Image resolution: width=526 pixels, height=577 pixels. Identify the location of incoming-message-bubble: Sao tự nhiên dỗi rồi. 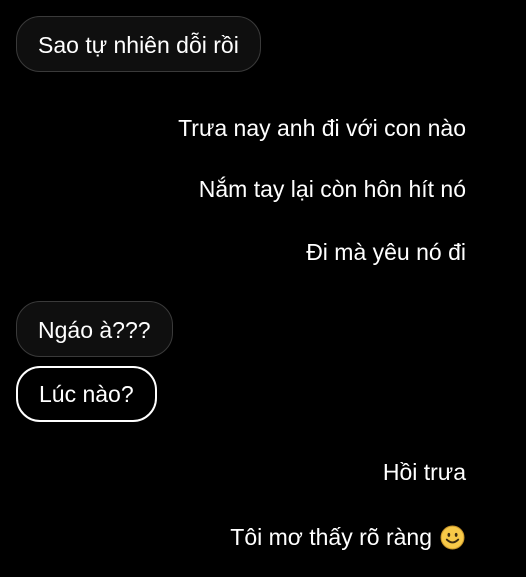
(138, 44).